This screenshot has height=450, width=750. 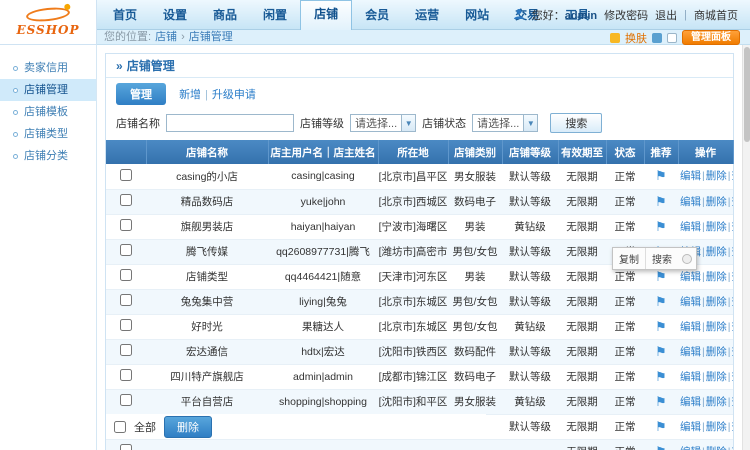 What do you see at coordinates (125, 15) in the screenshot?
I see `nav-item-home: 首页` at bounding box center [125, 15].